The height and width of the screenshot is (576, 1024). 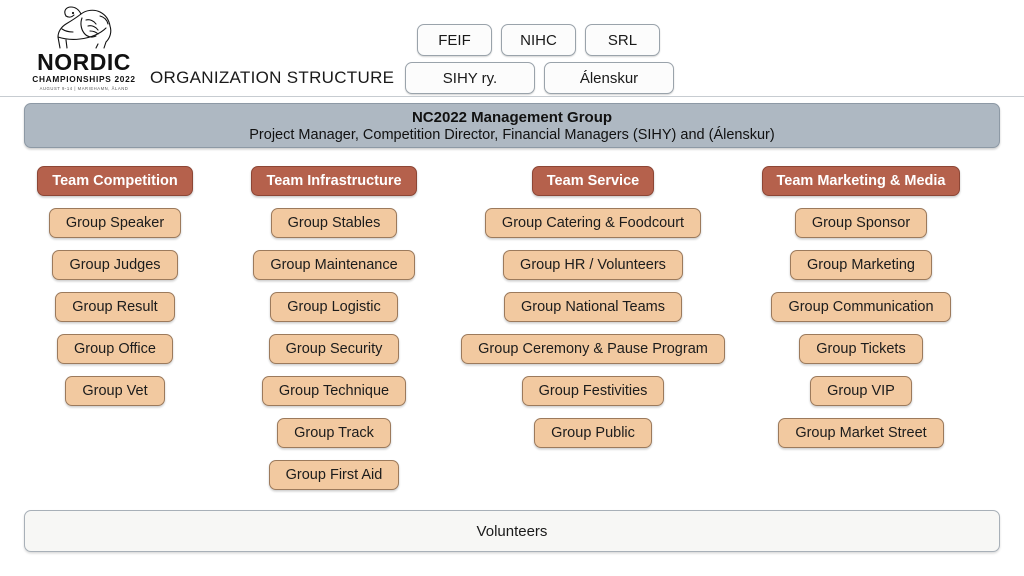 What do you see at coordinates (512, 96) in the screenshot?
I see `header-divider` at bounding box center [512, 96].